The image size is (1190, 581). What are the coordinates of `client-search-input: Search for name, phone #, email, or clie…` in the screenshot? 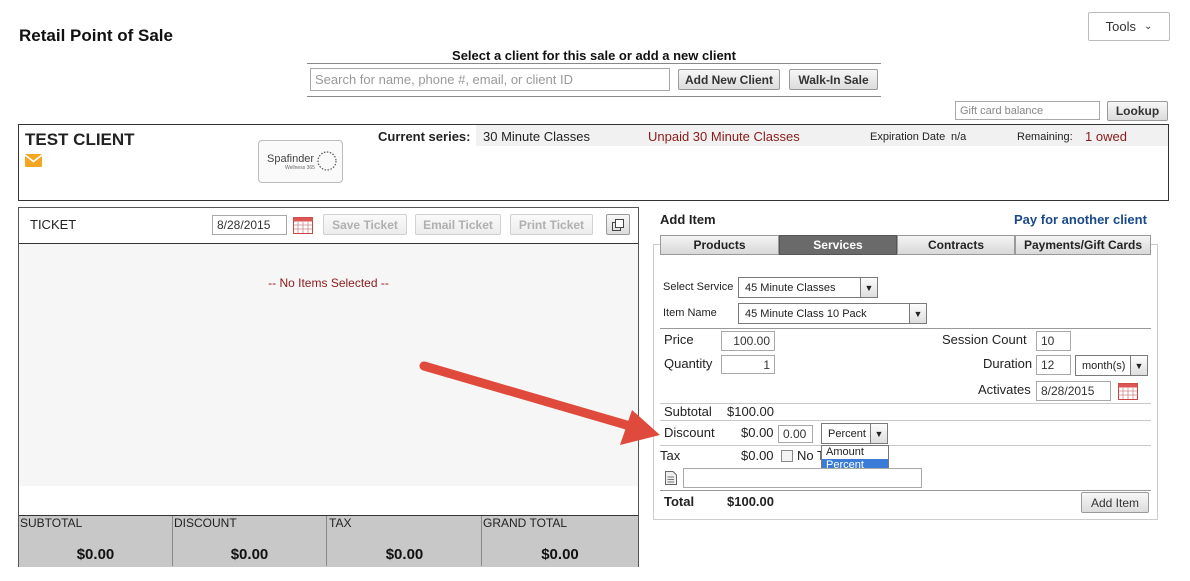 It's located at (490, 79).